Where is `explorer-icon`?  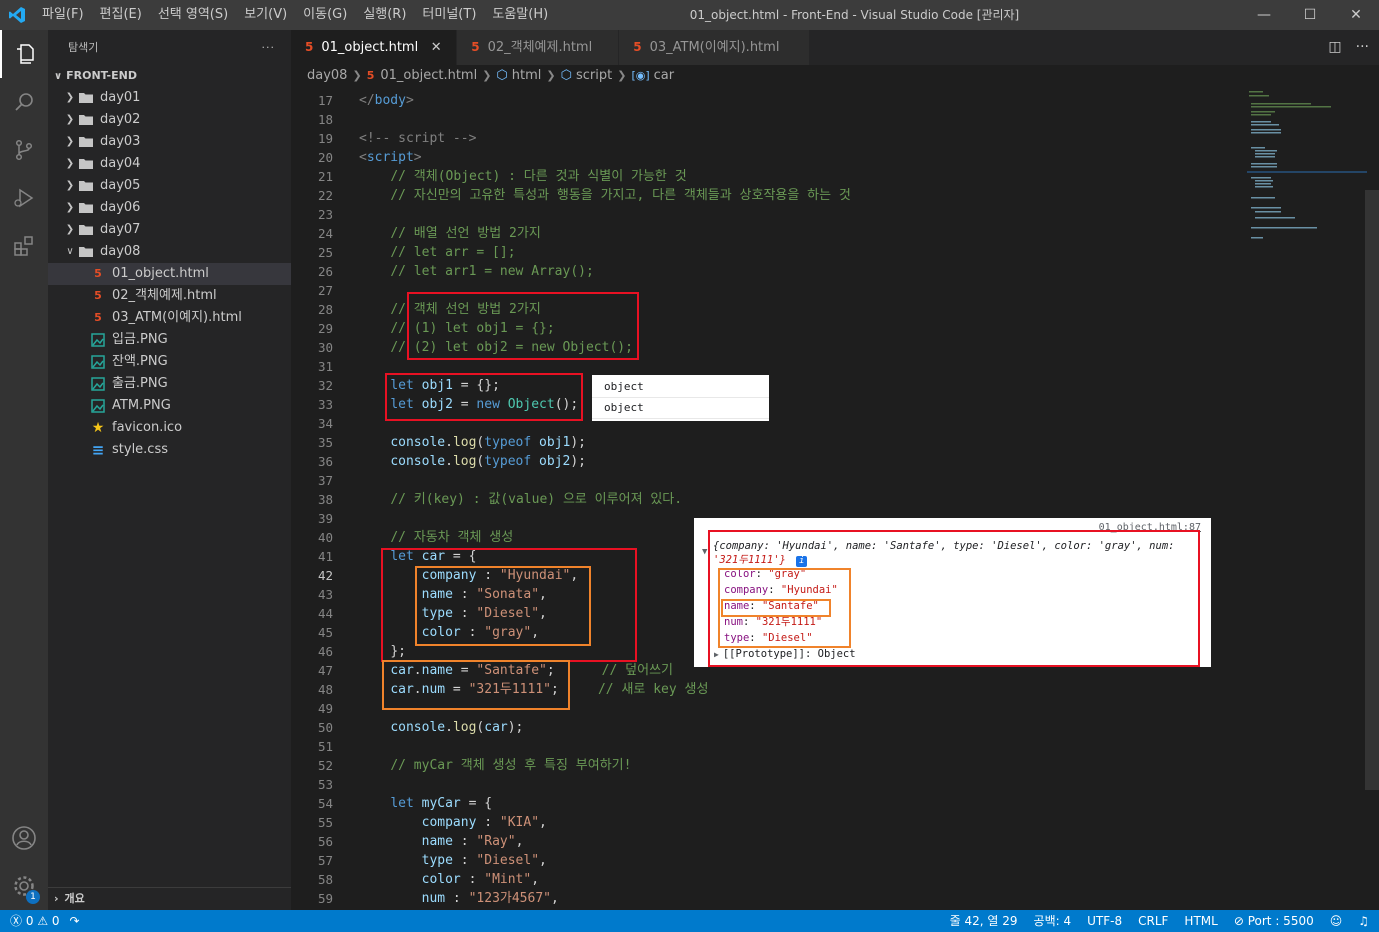 explorer-icon is located at coordinates (24, 54).